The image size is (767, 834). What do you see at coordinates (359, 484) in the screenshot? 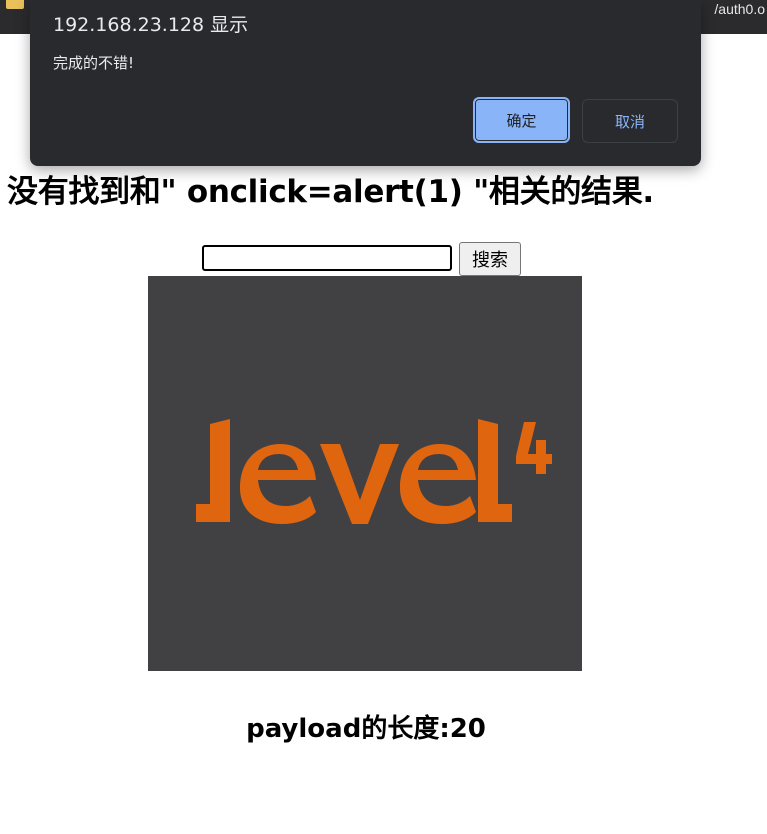
I see `logo-letter-v` at bounding box center [359, 484].